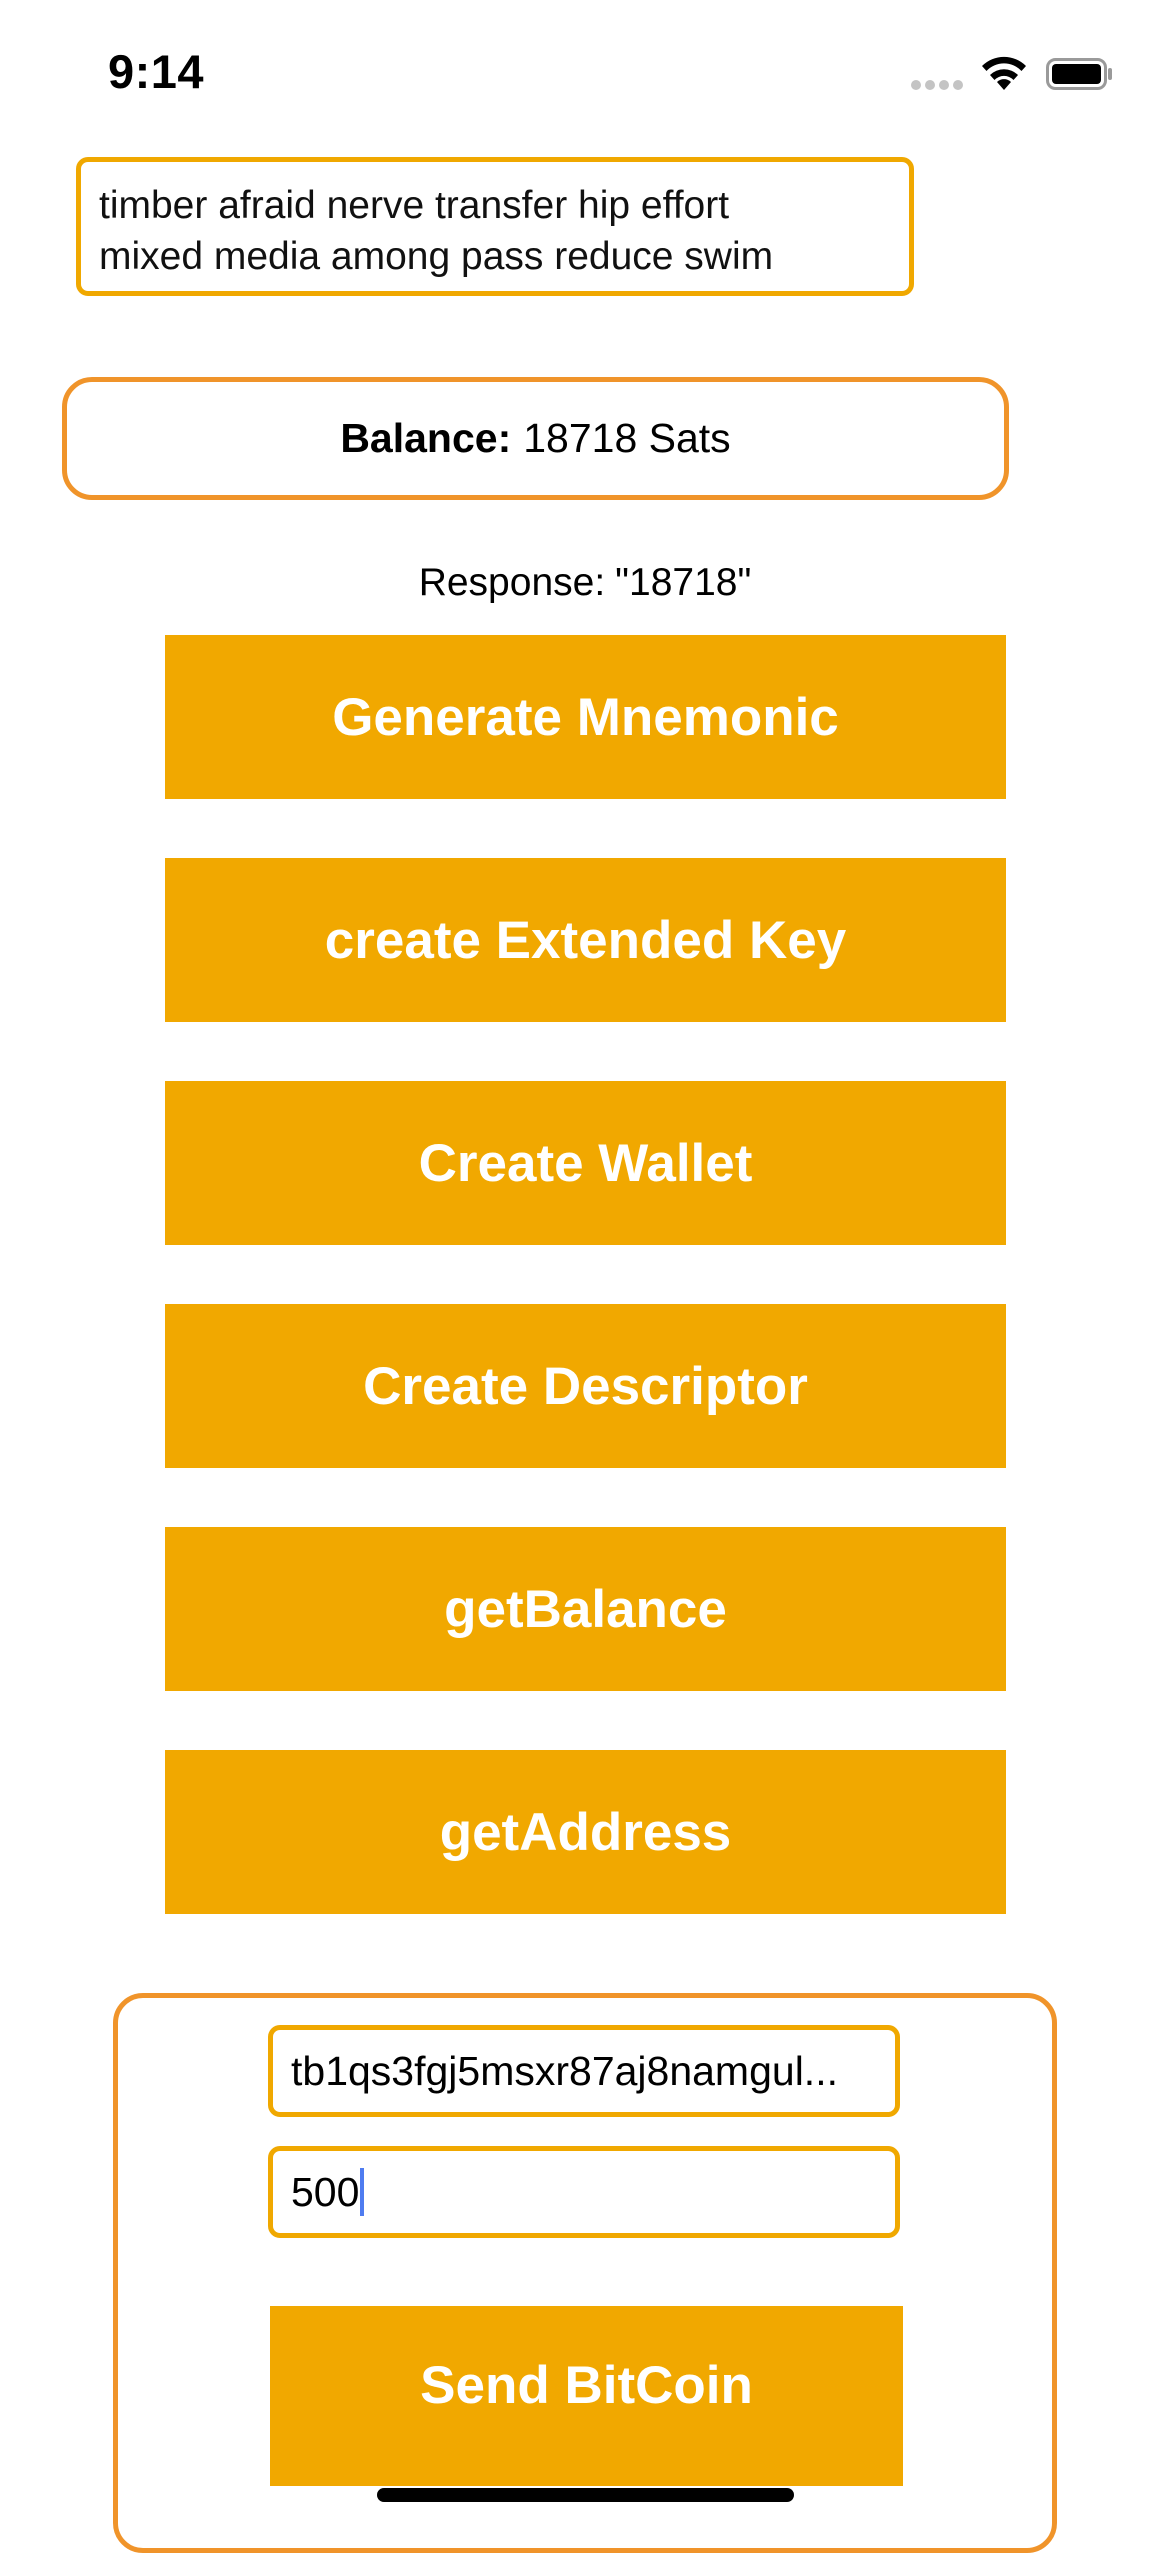  I want to click on balance-display: Balance: 18718 Sats, so click(535, 438).